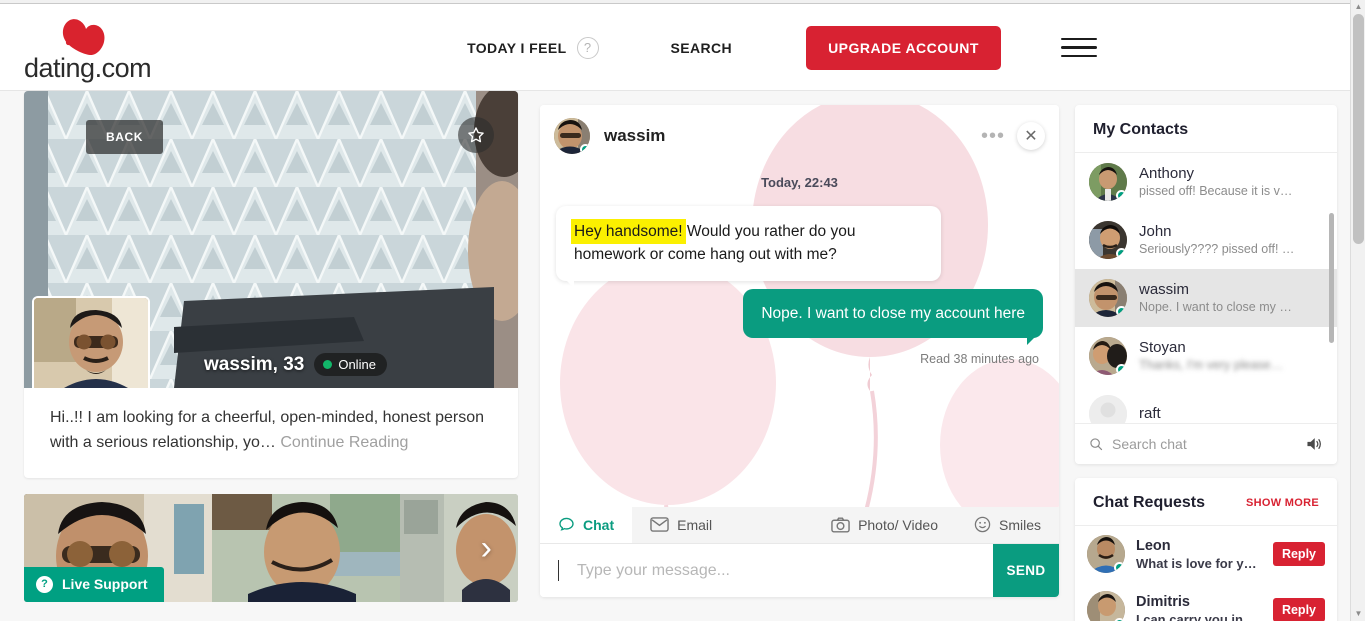 The image size is (1365, 621). Describe the element at coordinates (1331, 278) in the screenshot. I see `contacts-scrollbar` at that location.